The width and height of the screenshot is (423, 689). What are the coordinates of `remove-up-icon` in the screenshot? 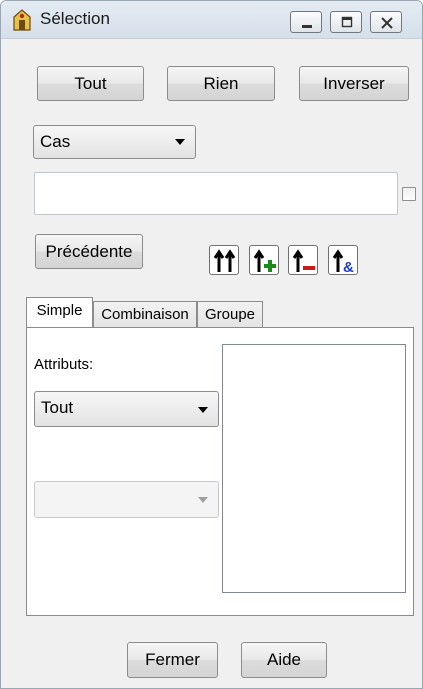 It's located at (303, 260).